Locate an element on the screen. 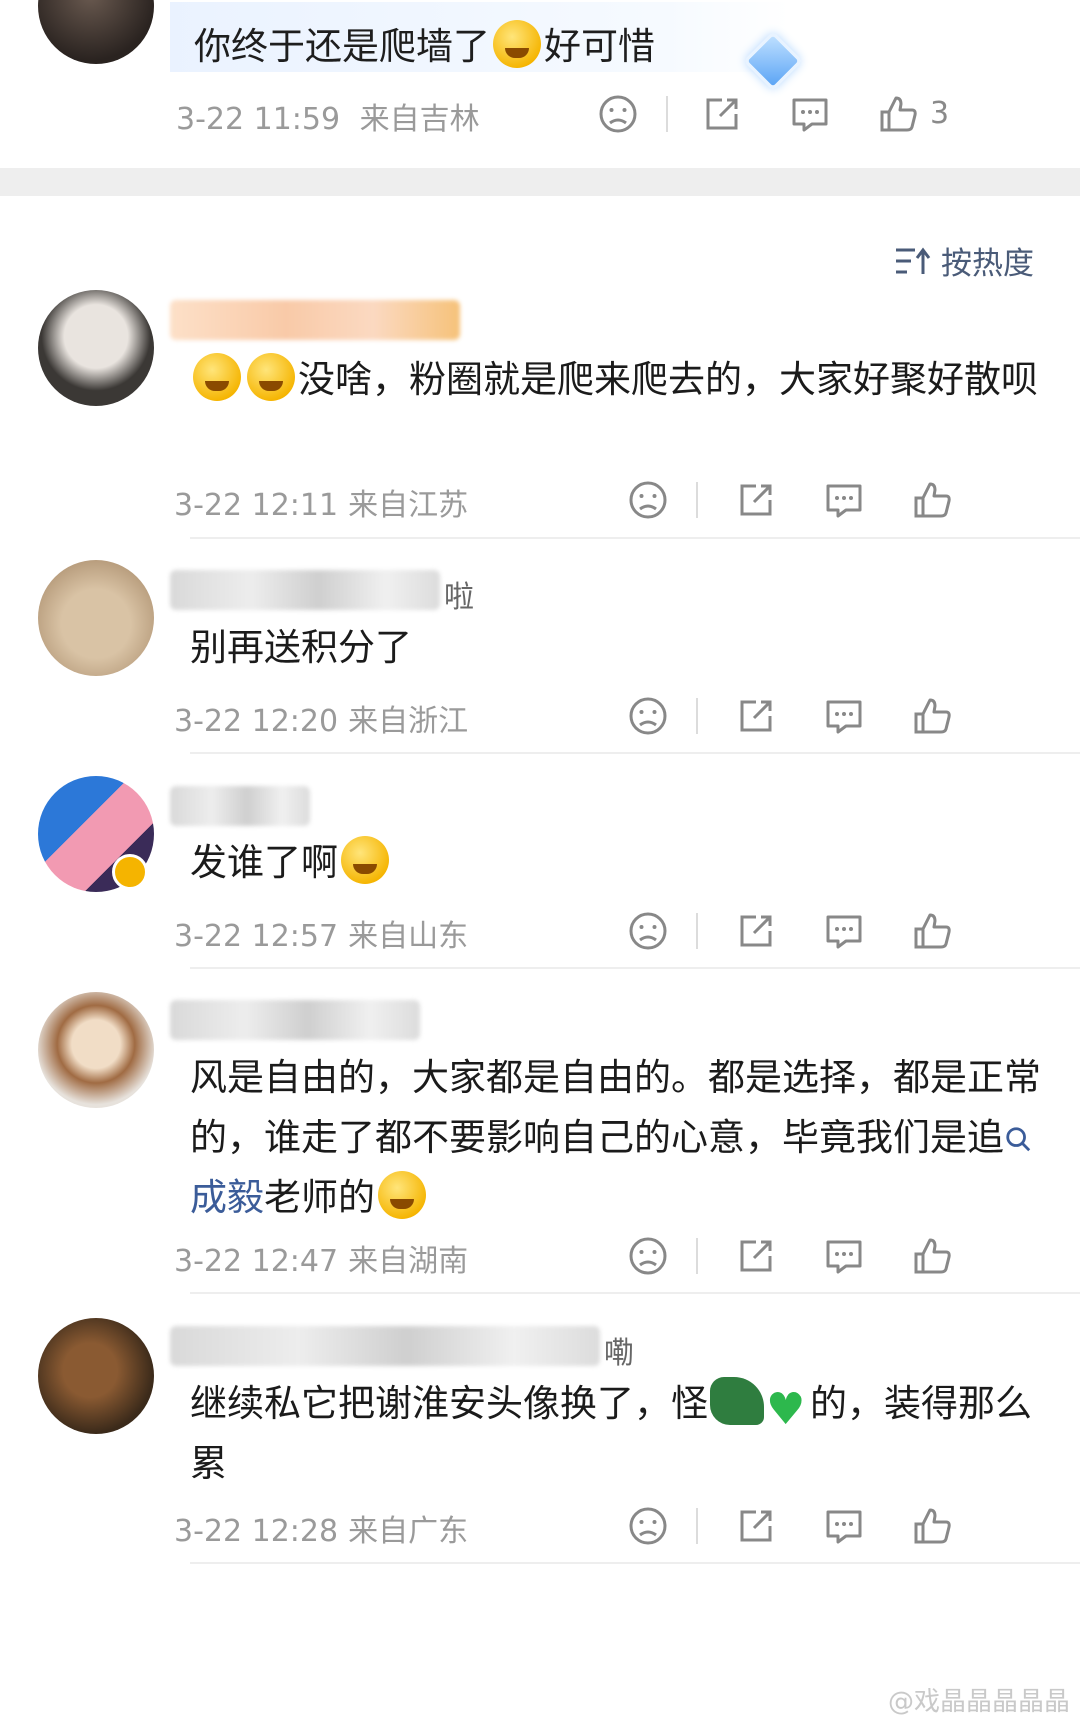 The image size is (1080, 1722). sort-label: 按热度 is located at coordinates (987, 264).